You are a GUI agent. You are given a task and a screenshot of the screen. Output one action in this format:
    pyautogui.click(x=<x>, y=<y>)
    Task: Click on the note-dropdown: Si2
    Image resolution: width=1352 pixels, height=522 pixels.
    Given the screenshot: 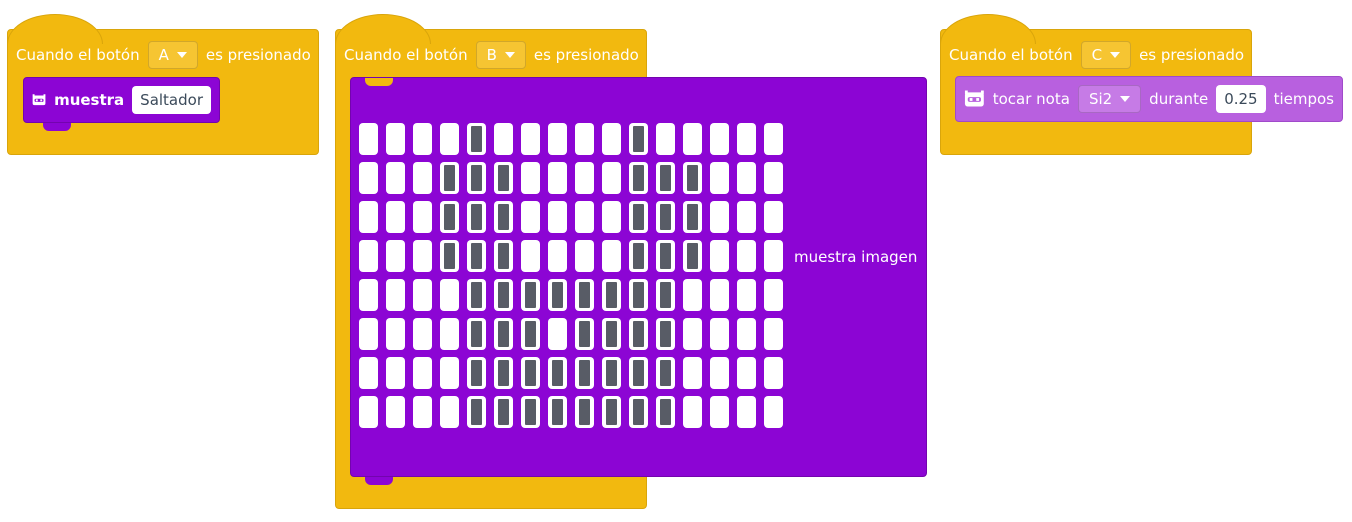 What is the action you would take?
    pyautogui.click(x=1109, y=99)
    